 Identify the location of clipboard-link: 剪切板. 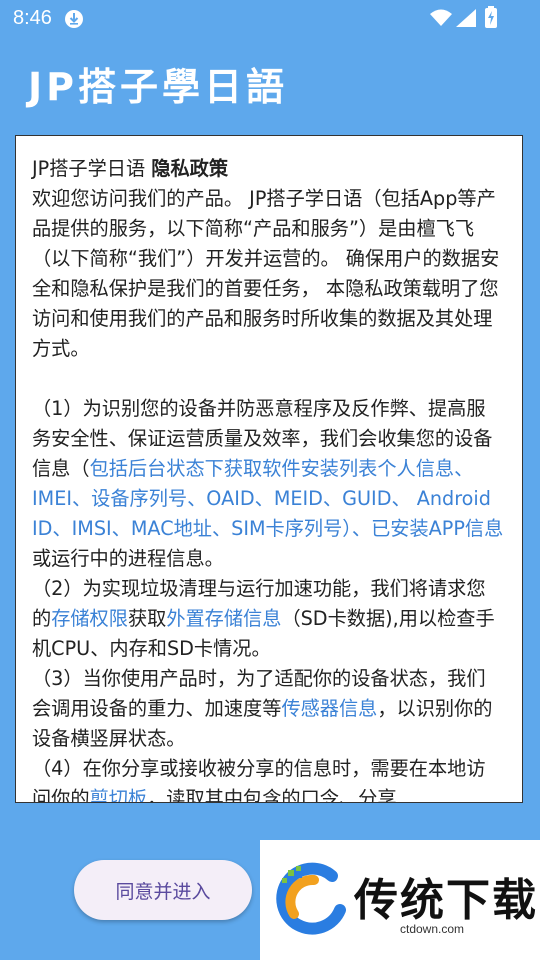
(119, 794).